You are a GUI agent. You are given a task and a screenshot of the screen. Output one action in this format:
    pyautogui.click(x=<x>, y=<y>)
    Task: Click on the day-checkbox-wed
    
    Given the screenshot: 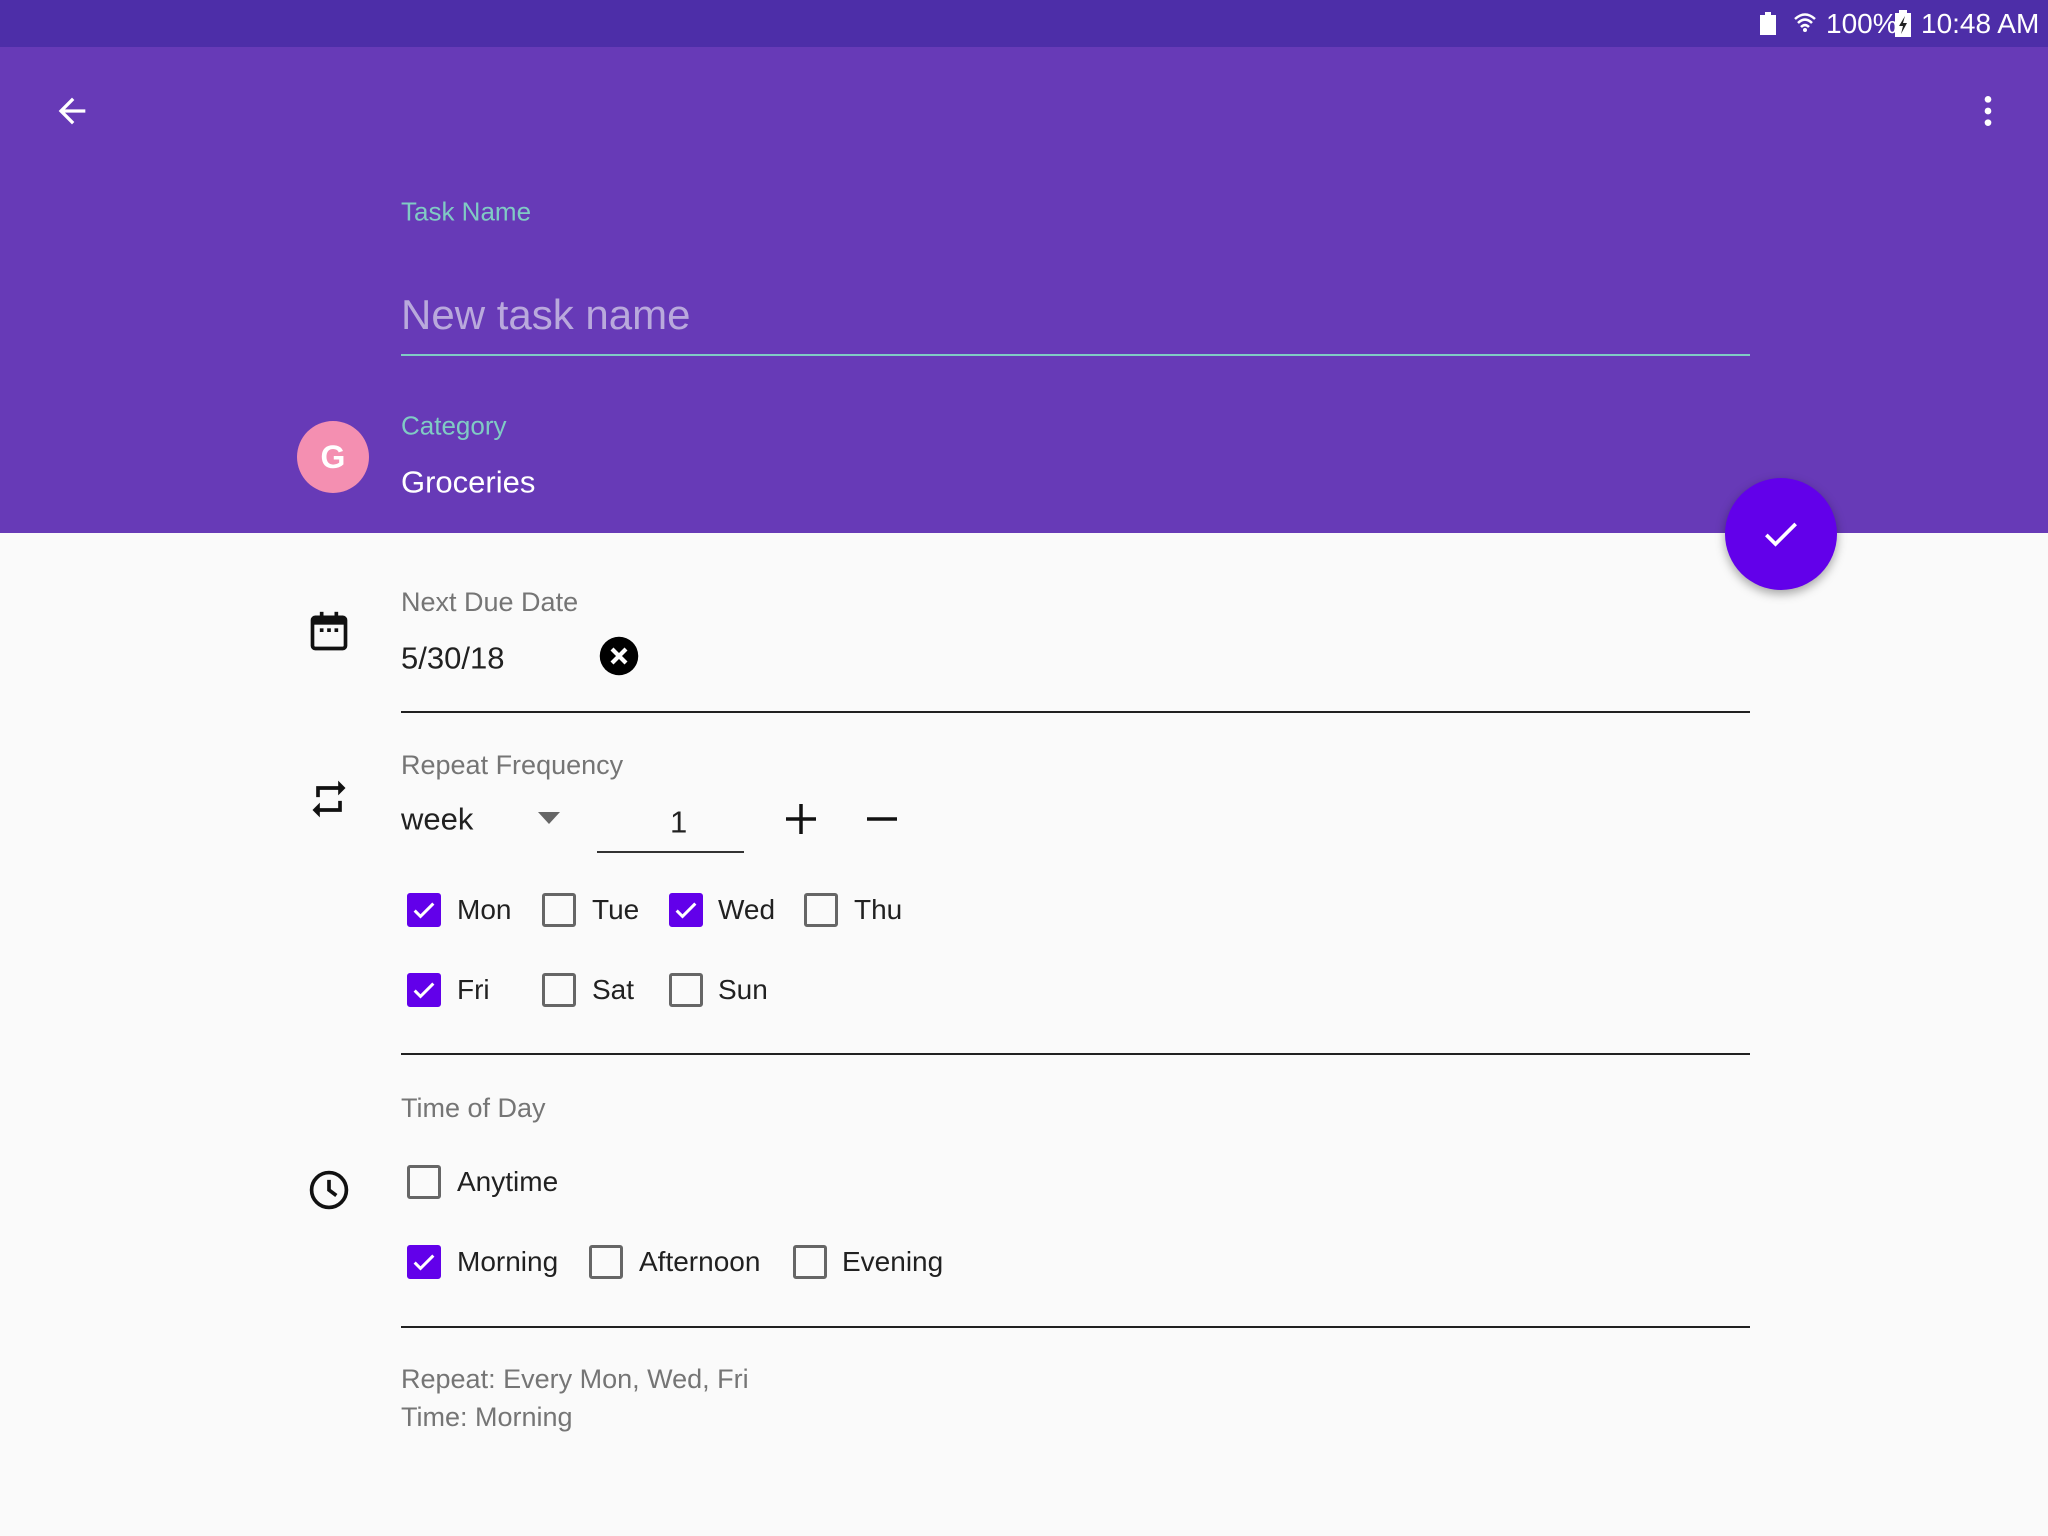 What is the action you would take?
    pyautogui.click(x=686, y=910)
    